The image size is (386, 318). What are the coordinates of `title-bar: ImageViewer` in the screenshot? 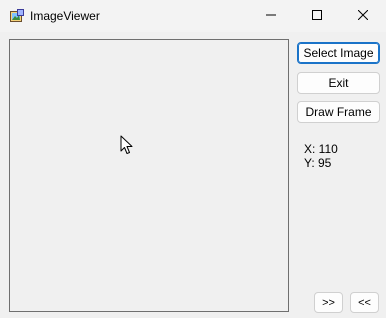 It's located at (193, 16).